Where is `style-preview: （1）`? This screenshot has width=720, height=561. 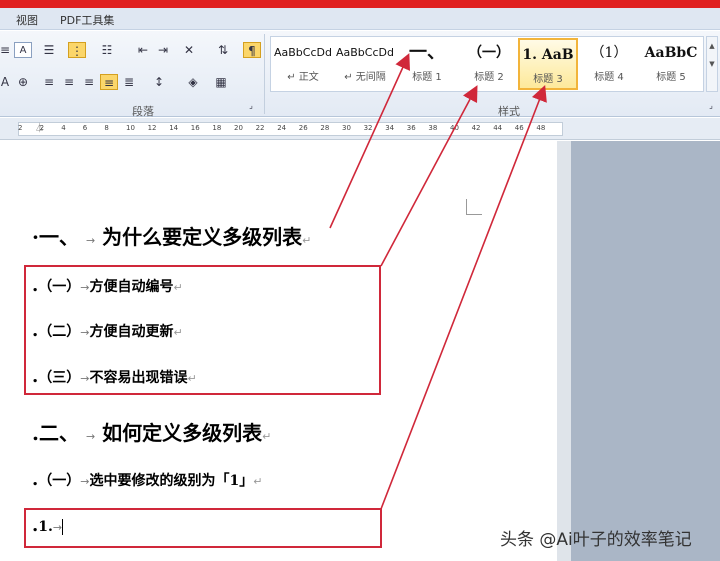 style-preview: （1） is located at coordinates (609, 53).